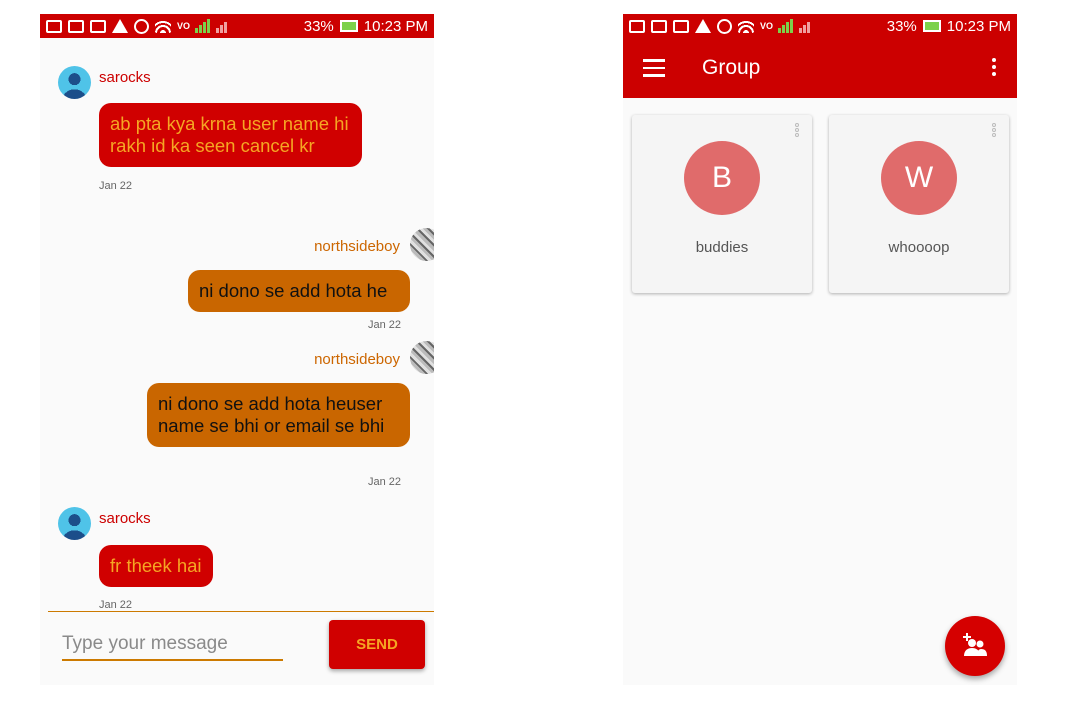 The height and width of the screenshot is (715, 1085). I want to click on add-group-button, so click(975, 646).